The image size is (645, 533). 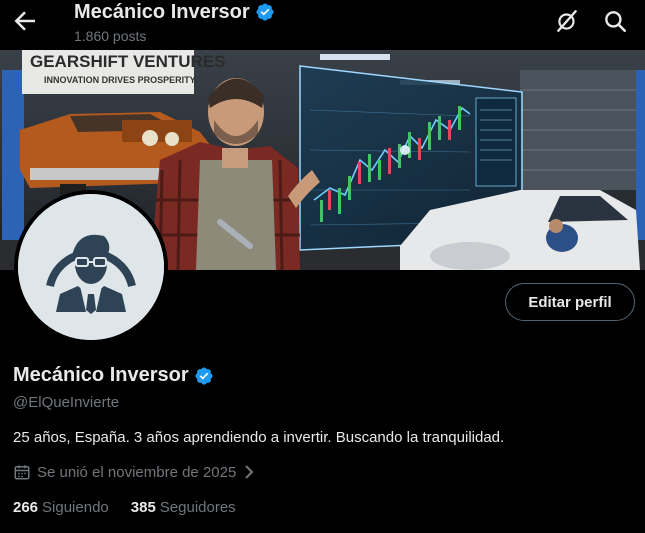 What do you see at coordinates (101, 375) in the screenshot?
I see `profile-name: Mecánico Inversor` at bounding box center [101, 375].